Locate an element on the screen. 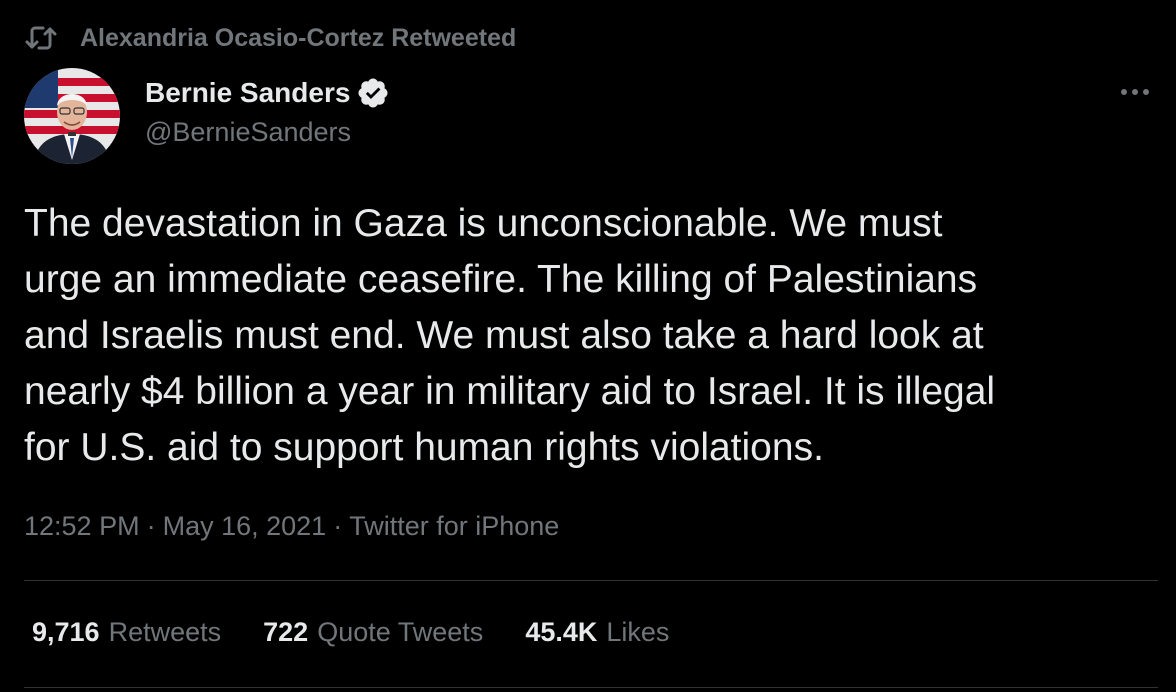 Image resolution: width=1176 pixels, height=692 pixels. quote-tweets-stat: 722 Quote Tweets is located at coordinates (373, 632).